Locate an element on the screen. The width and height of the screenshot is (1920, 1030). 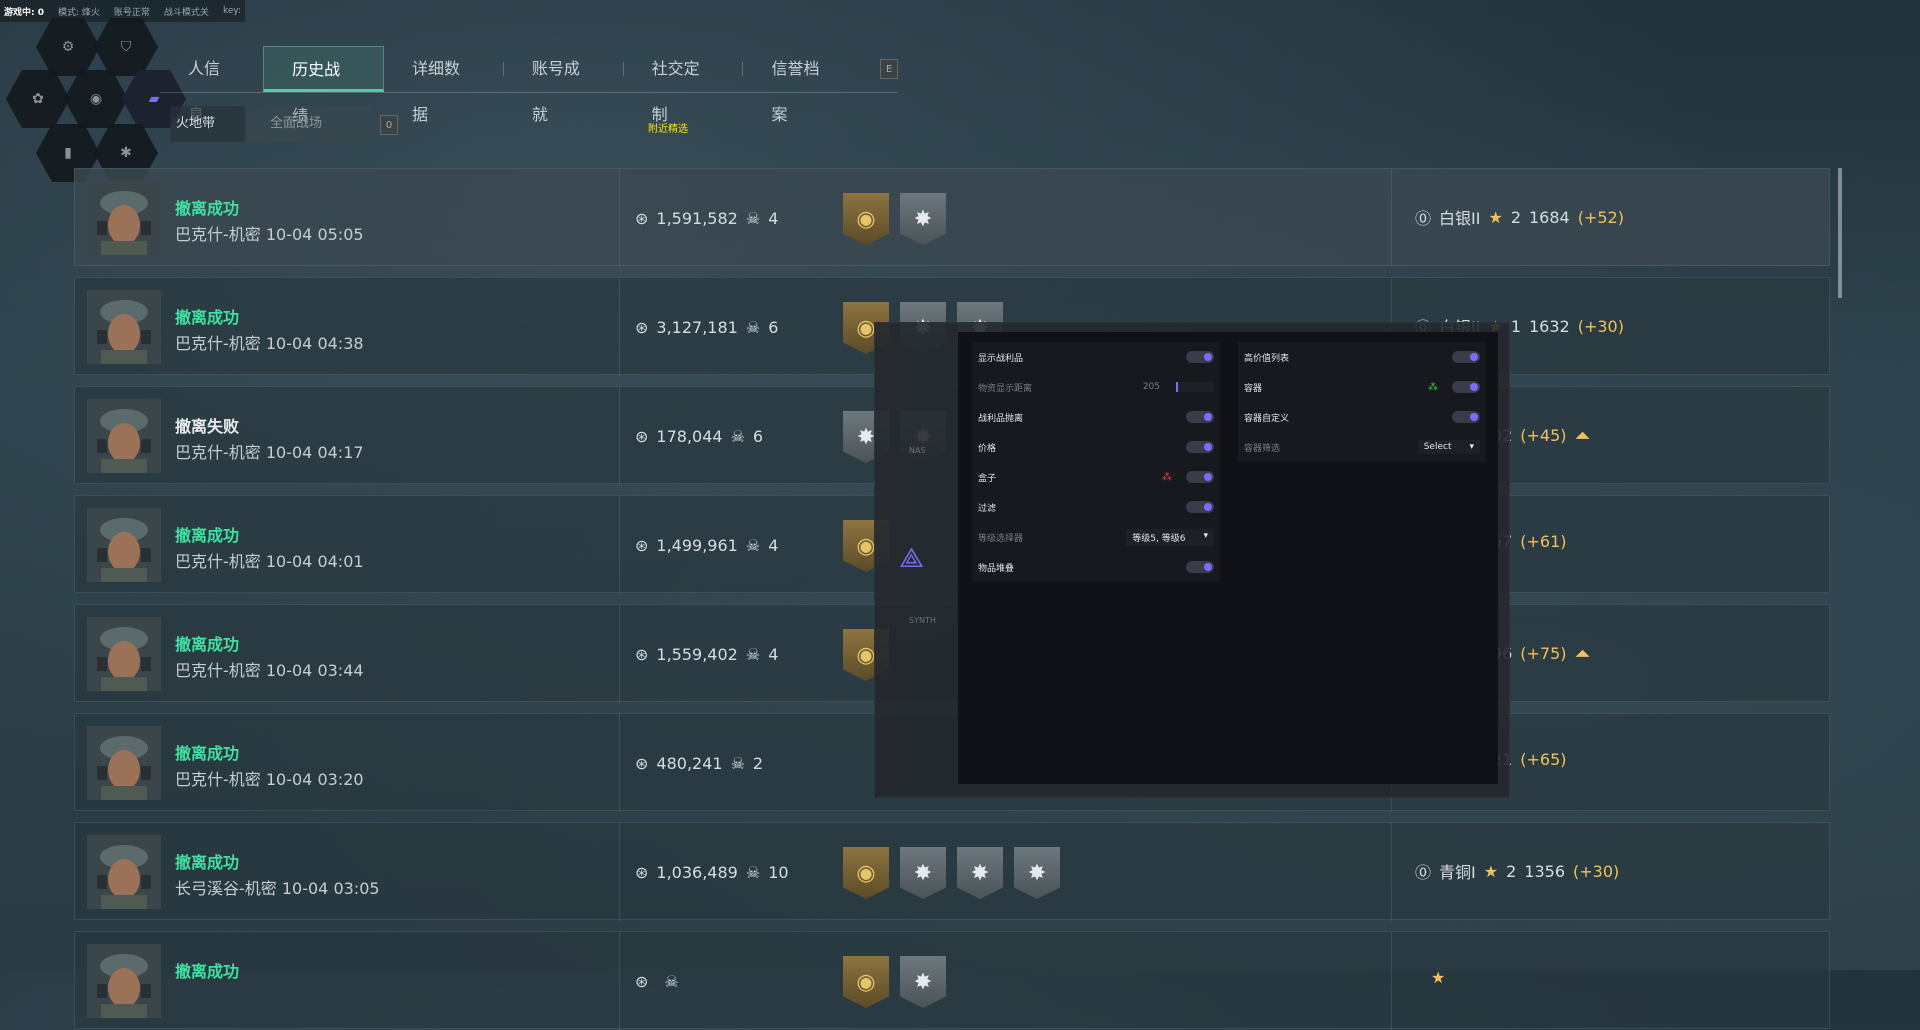
star-icon: ★ is located at coordinates (1495, 217).